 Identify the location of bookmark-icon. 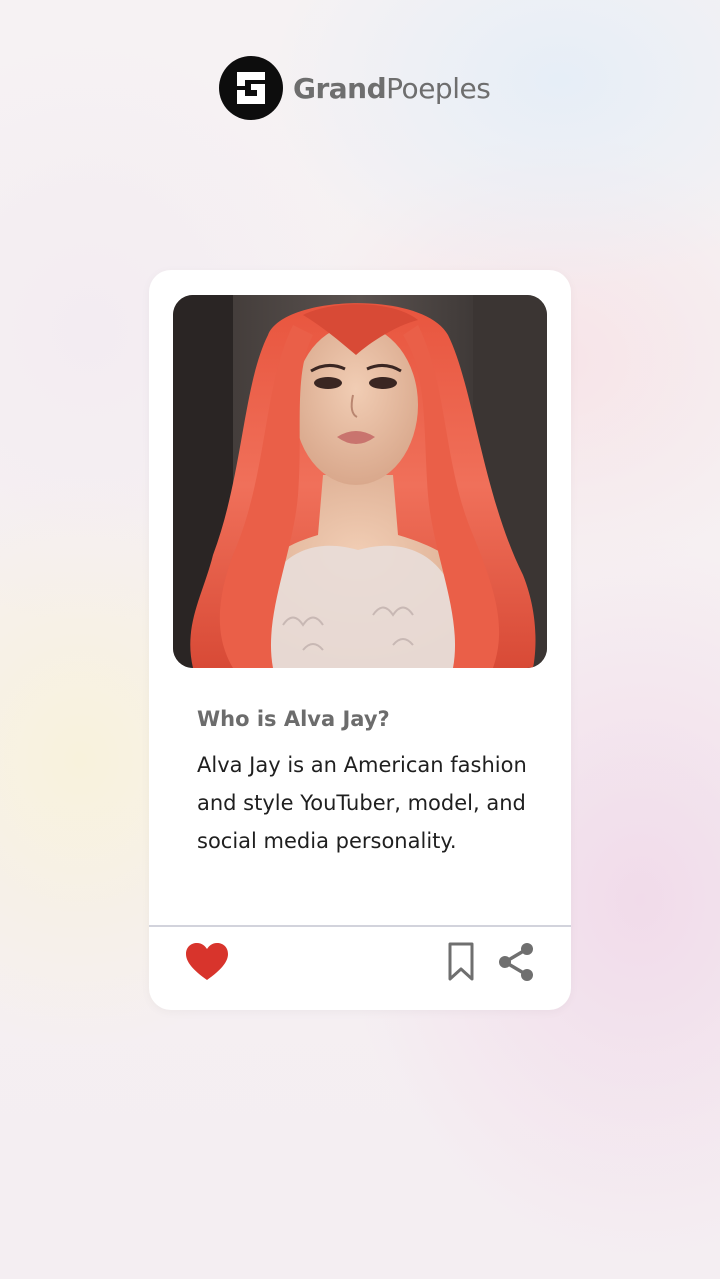
(461, 961).